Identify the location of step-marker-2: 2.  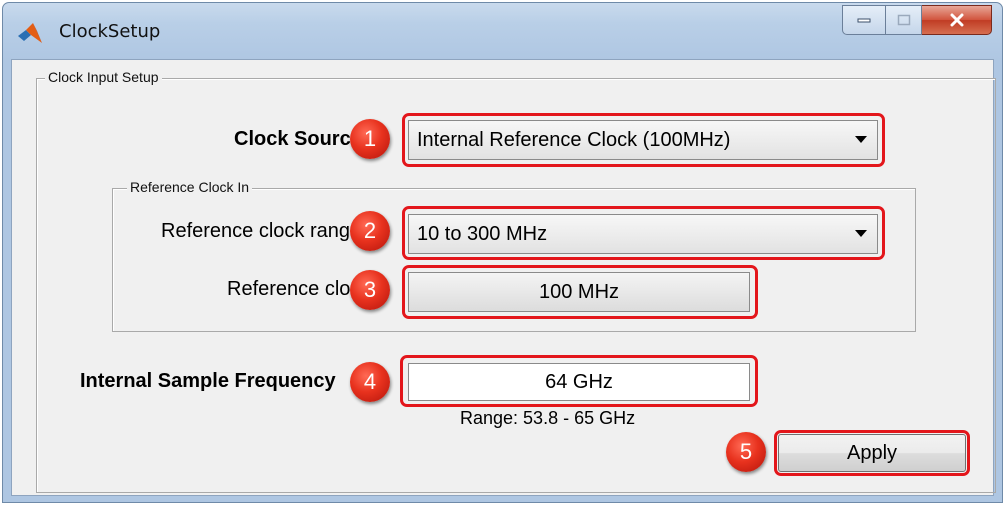
(370, 231).